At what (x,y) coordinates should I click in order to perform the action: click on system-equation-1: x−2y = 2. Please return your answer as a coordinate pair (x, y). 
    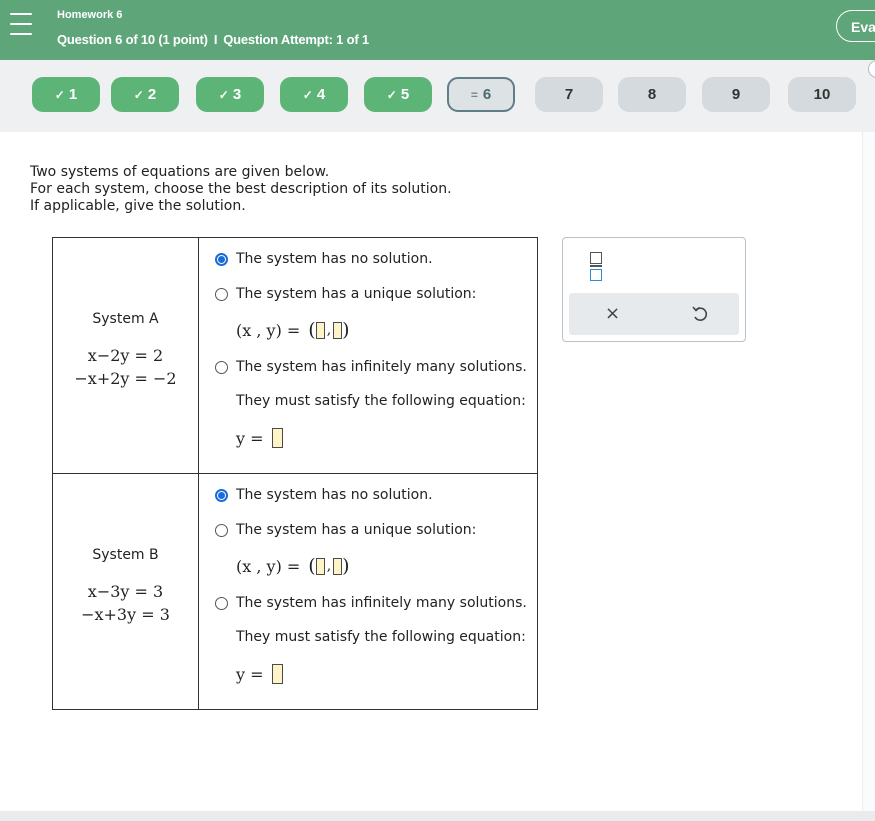
    Looking at the image, I should click on (125, 355).